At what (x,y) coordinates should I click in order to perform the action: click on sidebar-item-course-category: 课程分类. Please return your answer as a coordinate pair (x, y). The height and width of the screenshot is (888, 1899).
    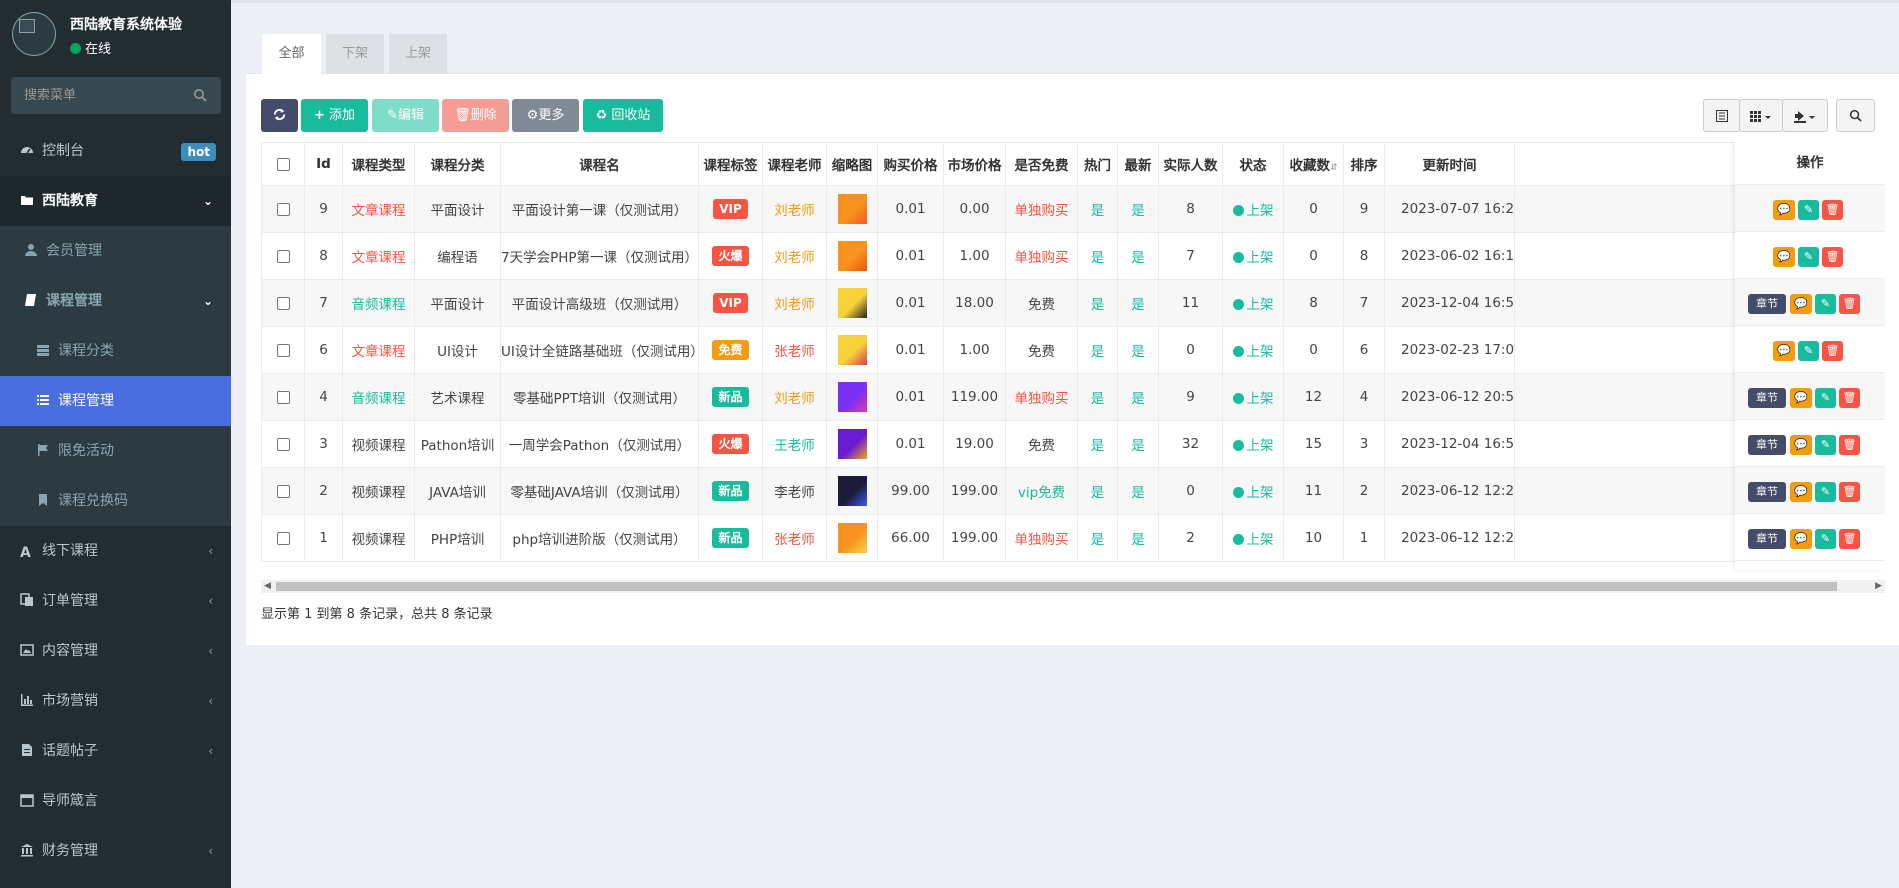
    Looking at the image, I should click on (115, 351).